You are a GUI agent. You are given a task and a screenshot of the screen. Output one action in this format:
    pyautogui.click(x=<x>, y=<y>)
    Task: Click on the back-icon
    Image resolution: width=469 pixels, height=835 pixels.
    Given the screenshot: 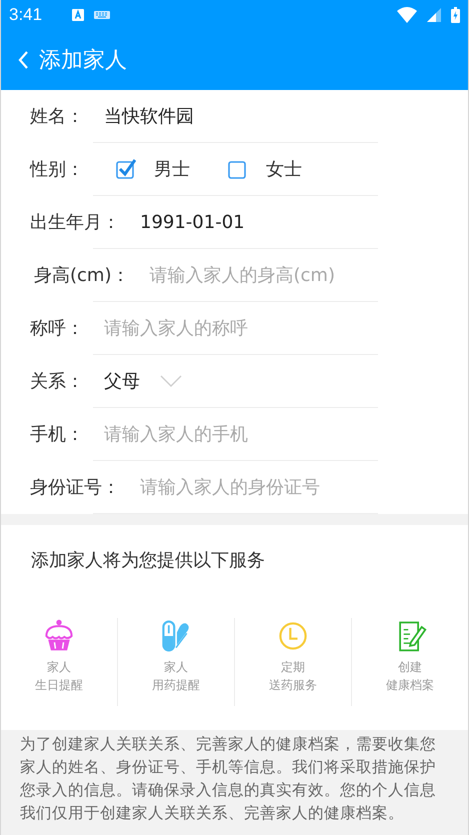 What is the action you would take?
    pyautogui.click(x=23, y=60)
    